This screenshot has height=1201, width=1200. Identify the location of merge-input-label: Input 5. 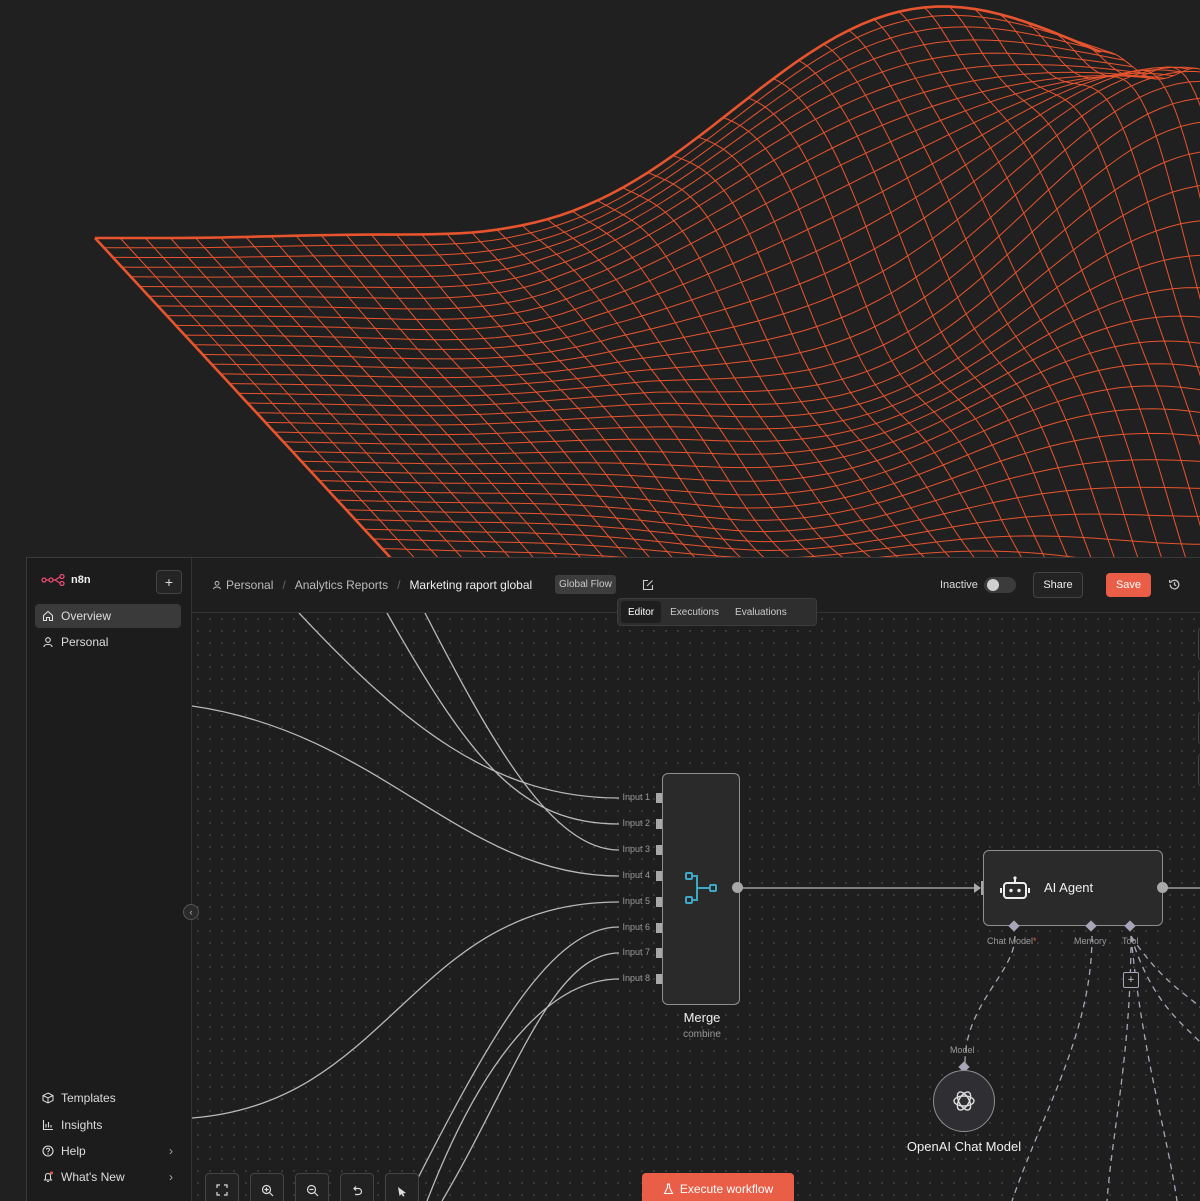
(633, 901).